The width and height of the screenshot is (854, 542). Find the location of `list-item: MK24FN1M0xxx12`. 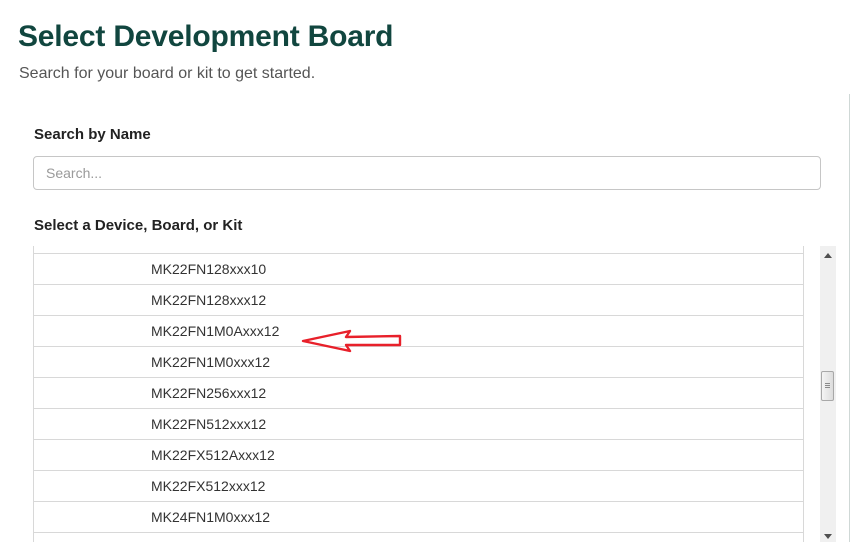

list-item: MK24FN1M0xxx12 is located at coordinates (418, 517).